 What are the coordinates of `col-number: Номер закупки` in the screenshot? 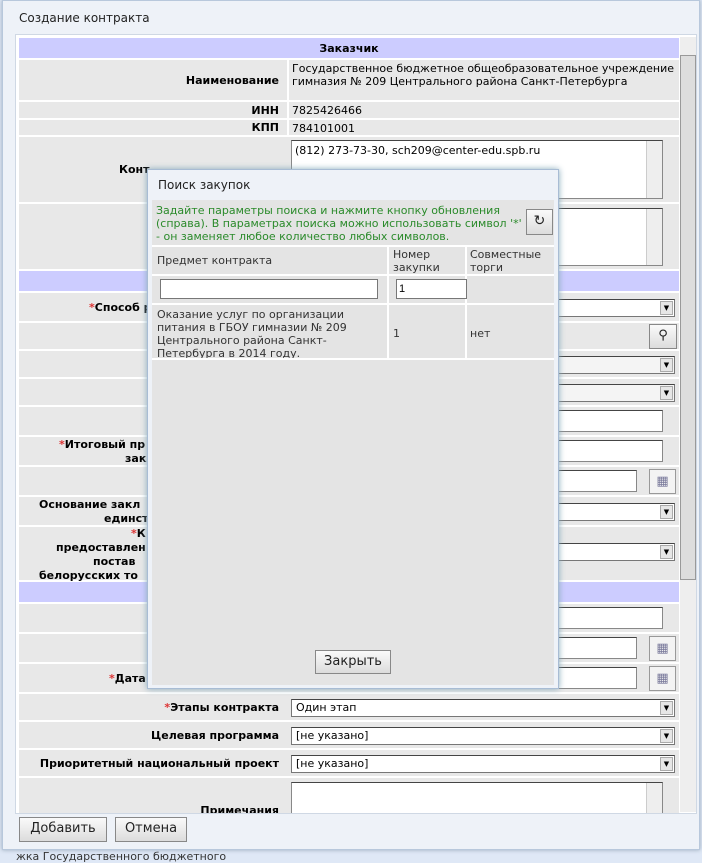 It's located at (416, 261).